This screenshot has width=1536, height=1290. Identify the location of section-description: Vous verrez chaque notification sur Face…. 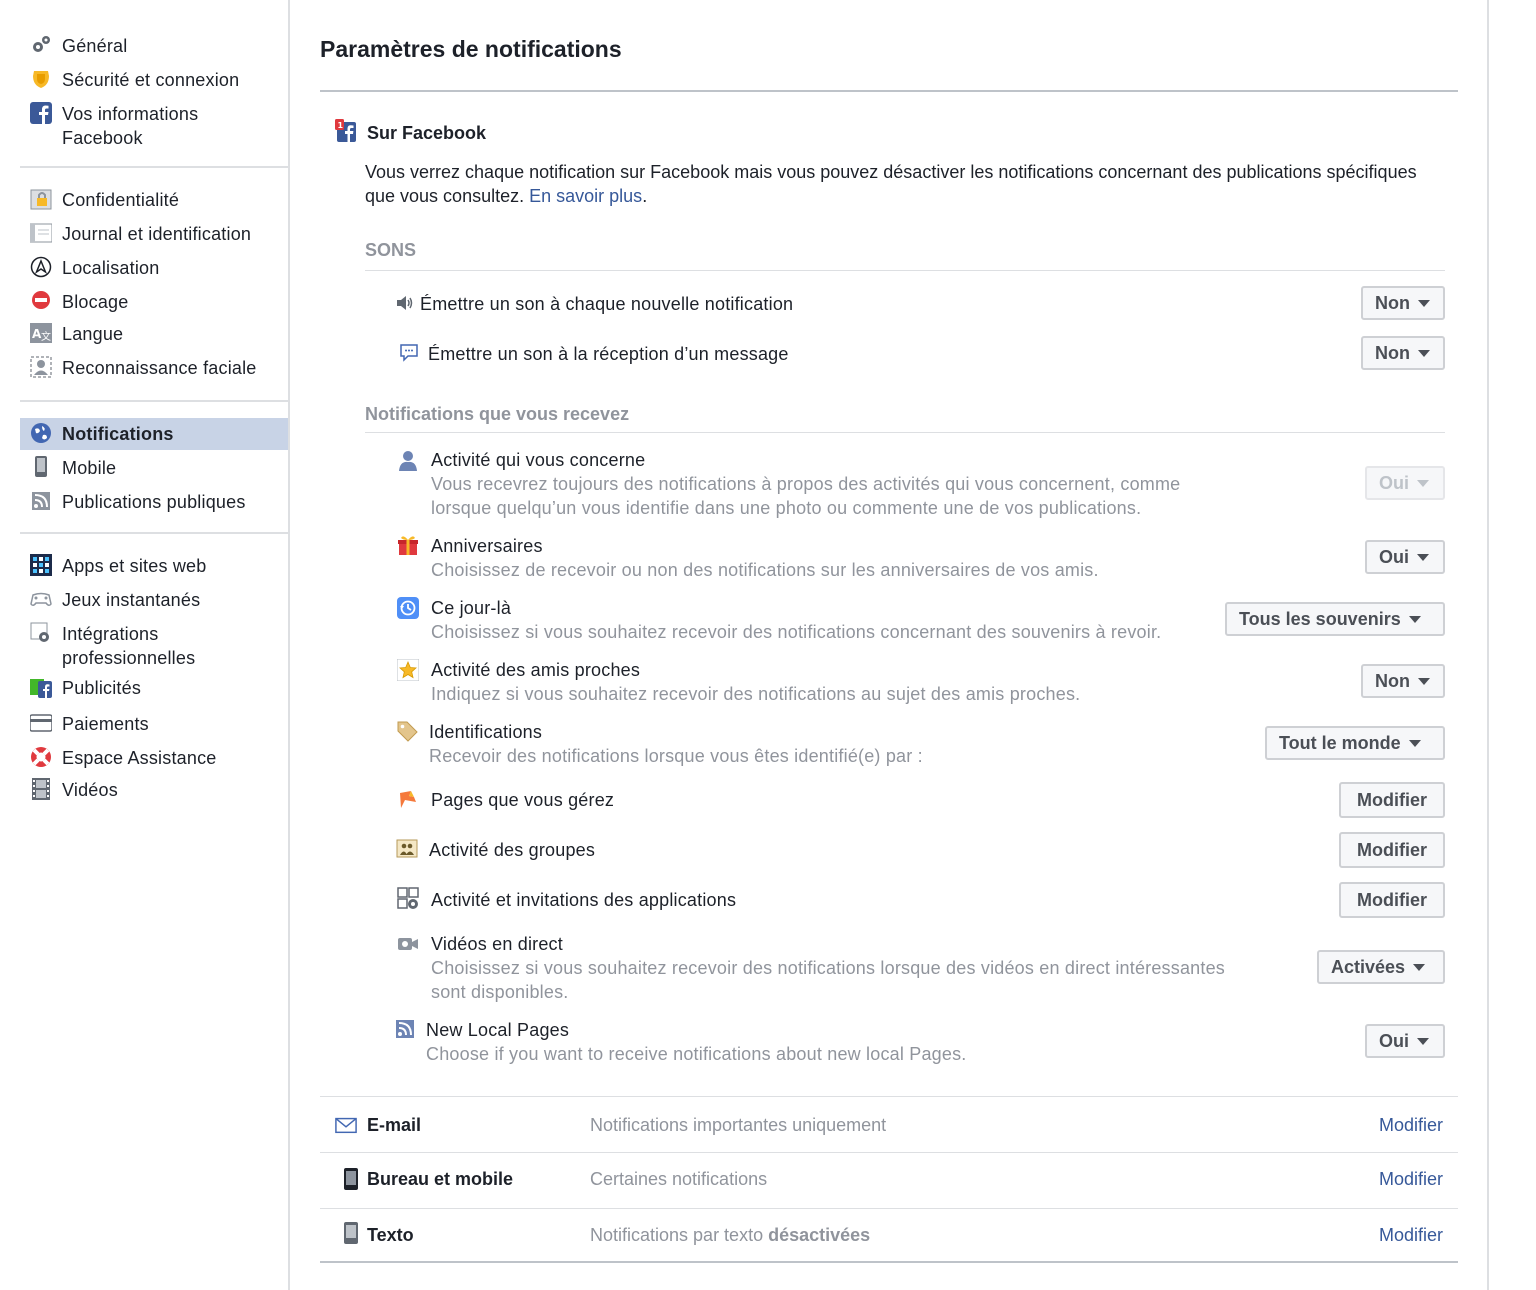
(905, 184).